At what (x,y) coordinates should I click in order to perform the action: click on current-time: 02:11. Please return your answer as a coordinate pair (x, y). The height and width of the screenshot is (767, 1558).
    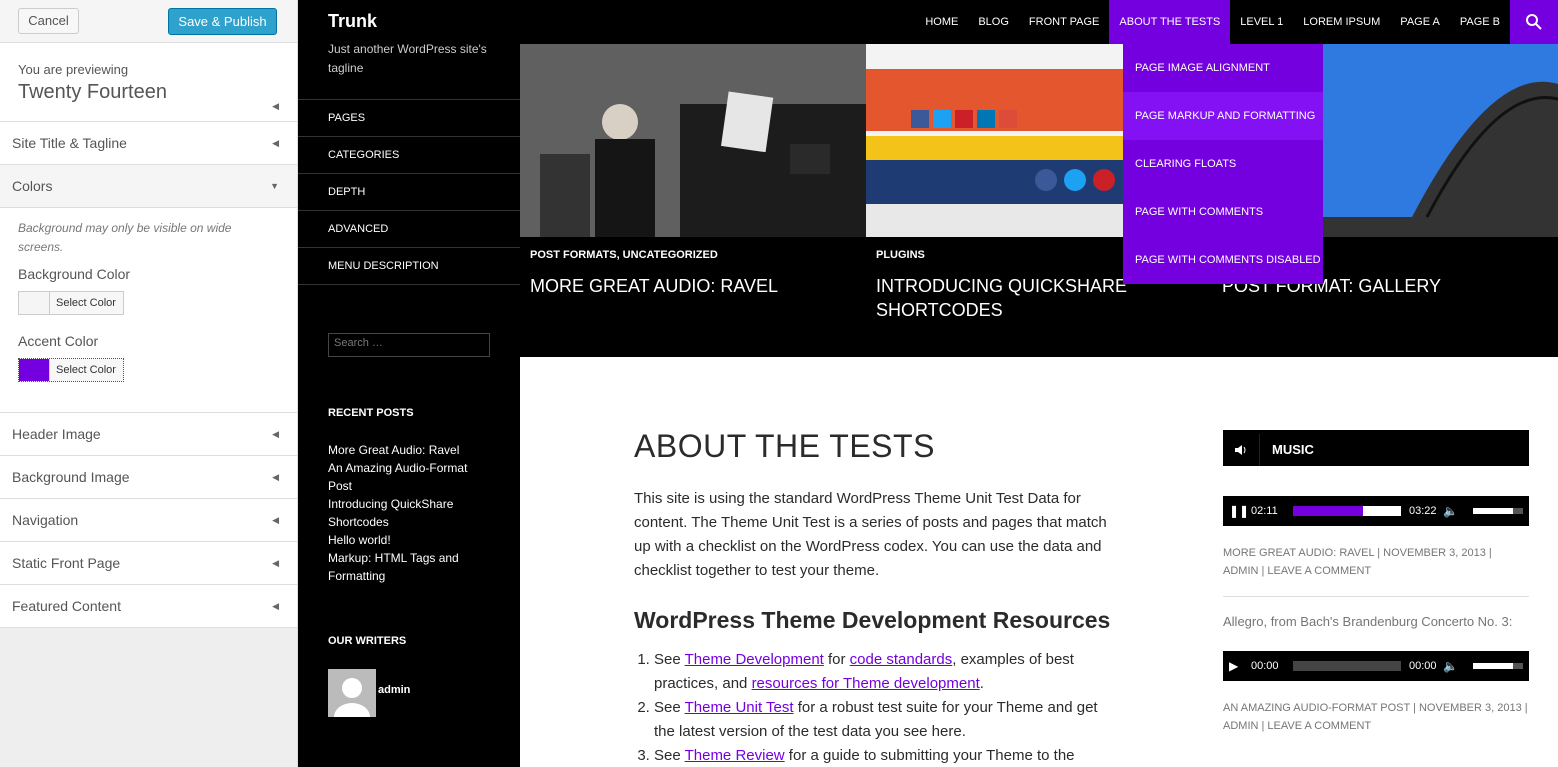
    Looking at the image, I should click on (1264, 511).